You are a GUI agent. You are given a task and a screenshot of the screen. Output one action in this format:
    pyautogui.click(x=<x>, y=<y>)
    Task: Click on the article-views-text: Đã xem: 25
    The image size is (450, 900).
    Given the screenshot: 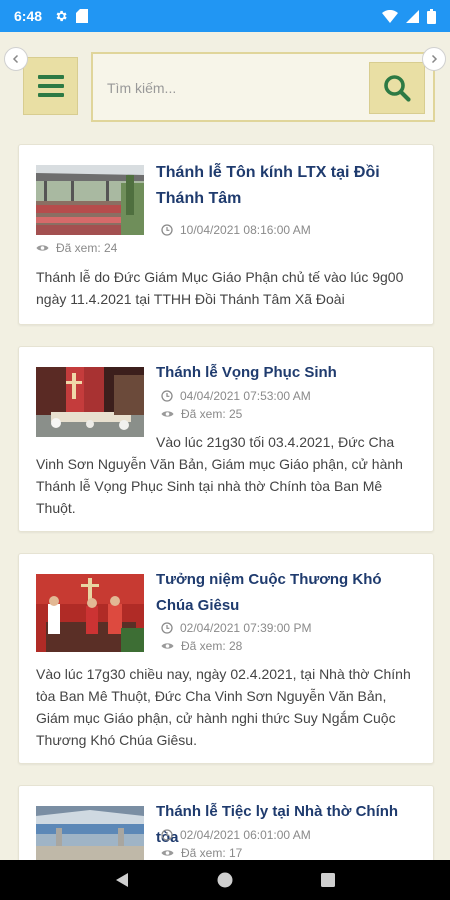 What is the action you would take?
    pyautogui.click(x=212, y=414)
    